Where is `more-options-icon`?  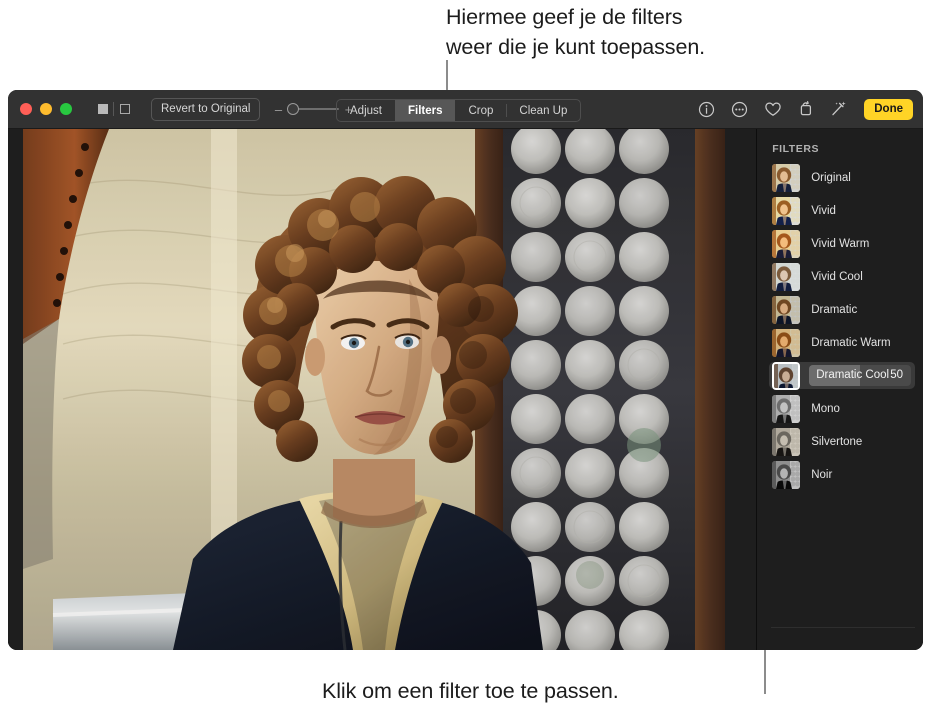 more-options-icon is located at coordinates (739, 109).